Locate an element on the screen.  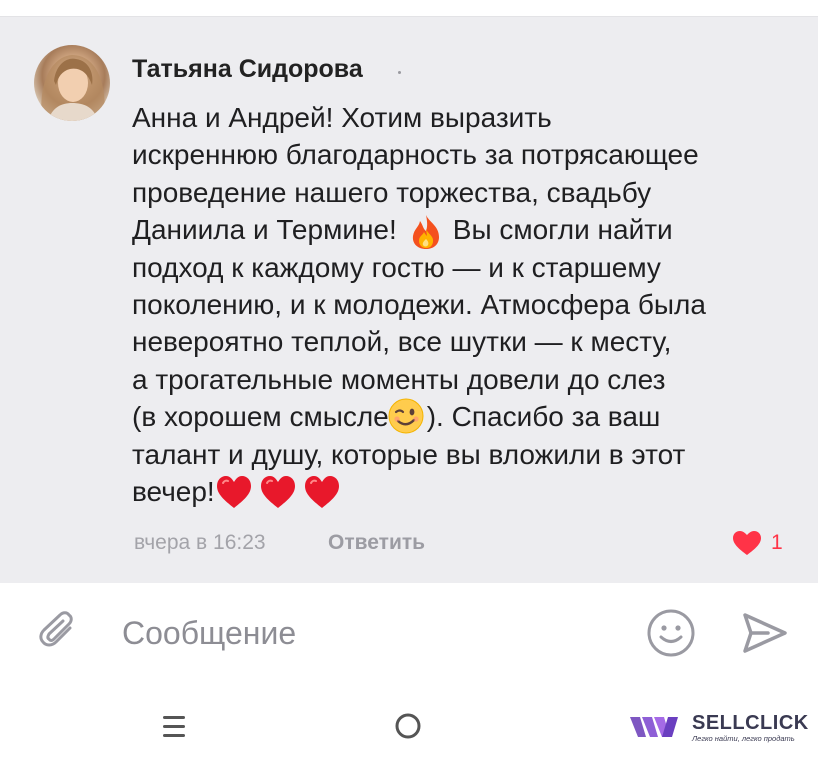
comment-timestamp: вчера в 16:23 is located at coordinates (200, 542).